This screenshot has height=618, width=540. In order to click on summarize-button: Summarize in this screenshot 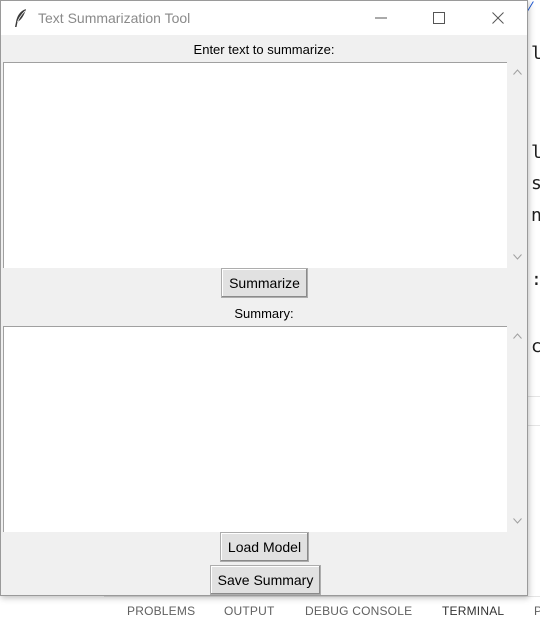, I will do `click(264, 283)`.